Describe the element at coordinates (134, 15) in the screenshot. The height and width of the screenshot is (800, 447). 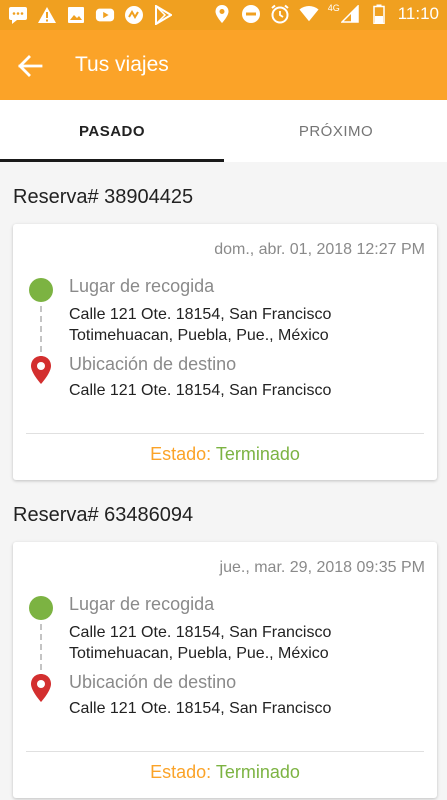
I see `app-icon` at that location.